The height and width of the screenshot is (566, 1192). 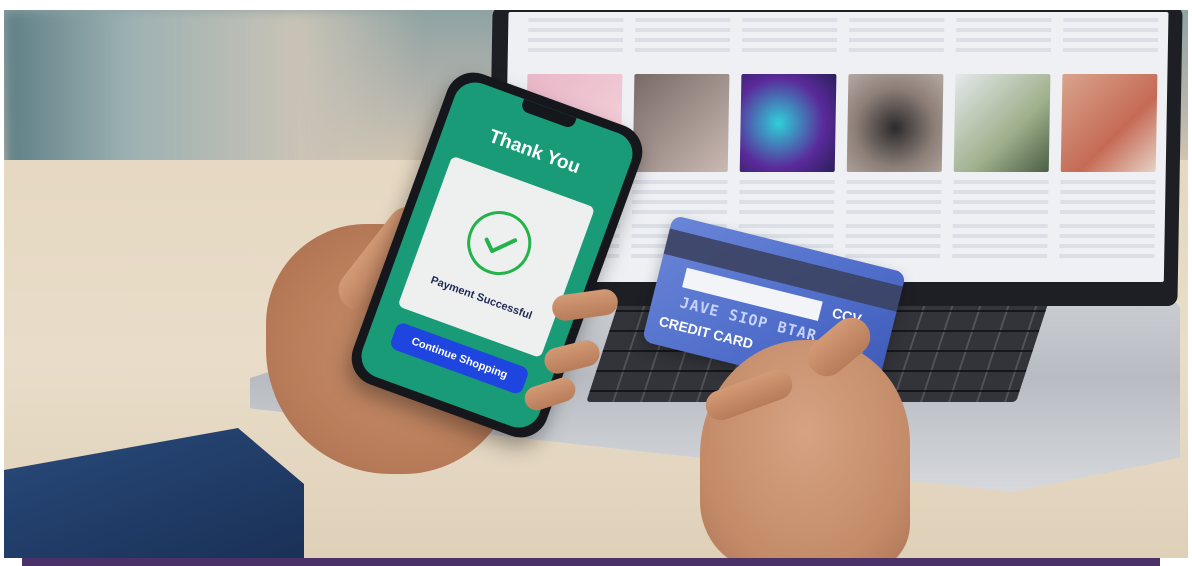 I want to click on payment-confirmation-card: Payment Successful, so click(x=496, y=257).